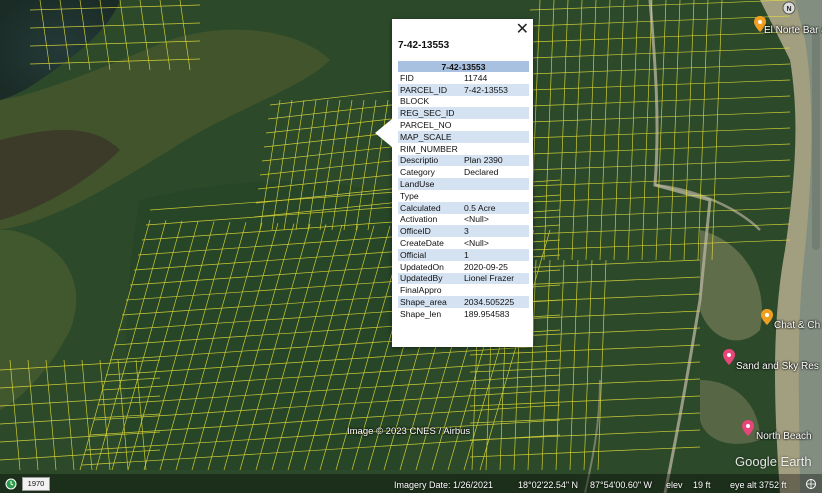 The image size is (822, 493). I want to click on attribute-value: 3, so click(495, 231).